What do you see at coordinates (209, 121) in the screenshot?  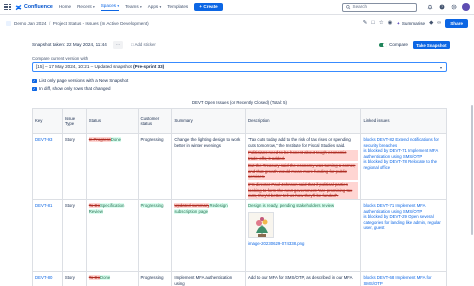 I see `col-header: Summary` at bounding box center [209, 121].